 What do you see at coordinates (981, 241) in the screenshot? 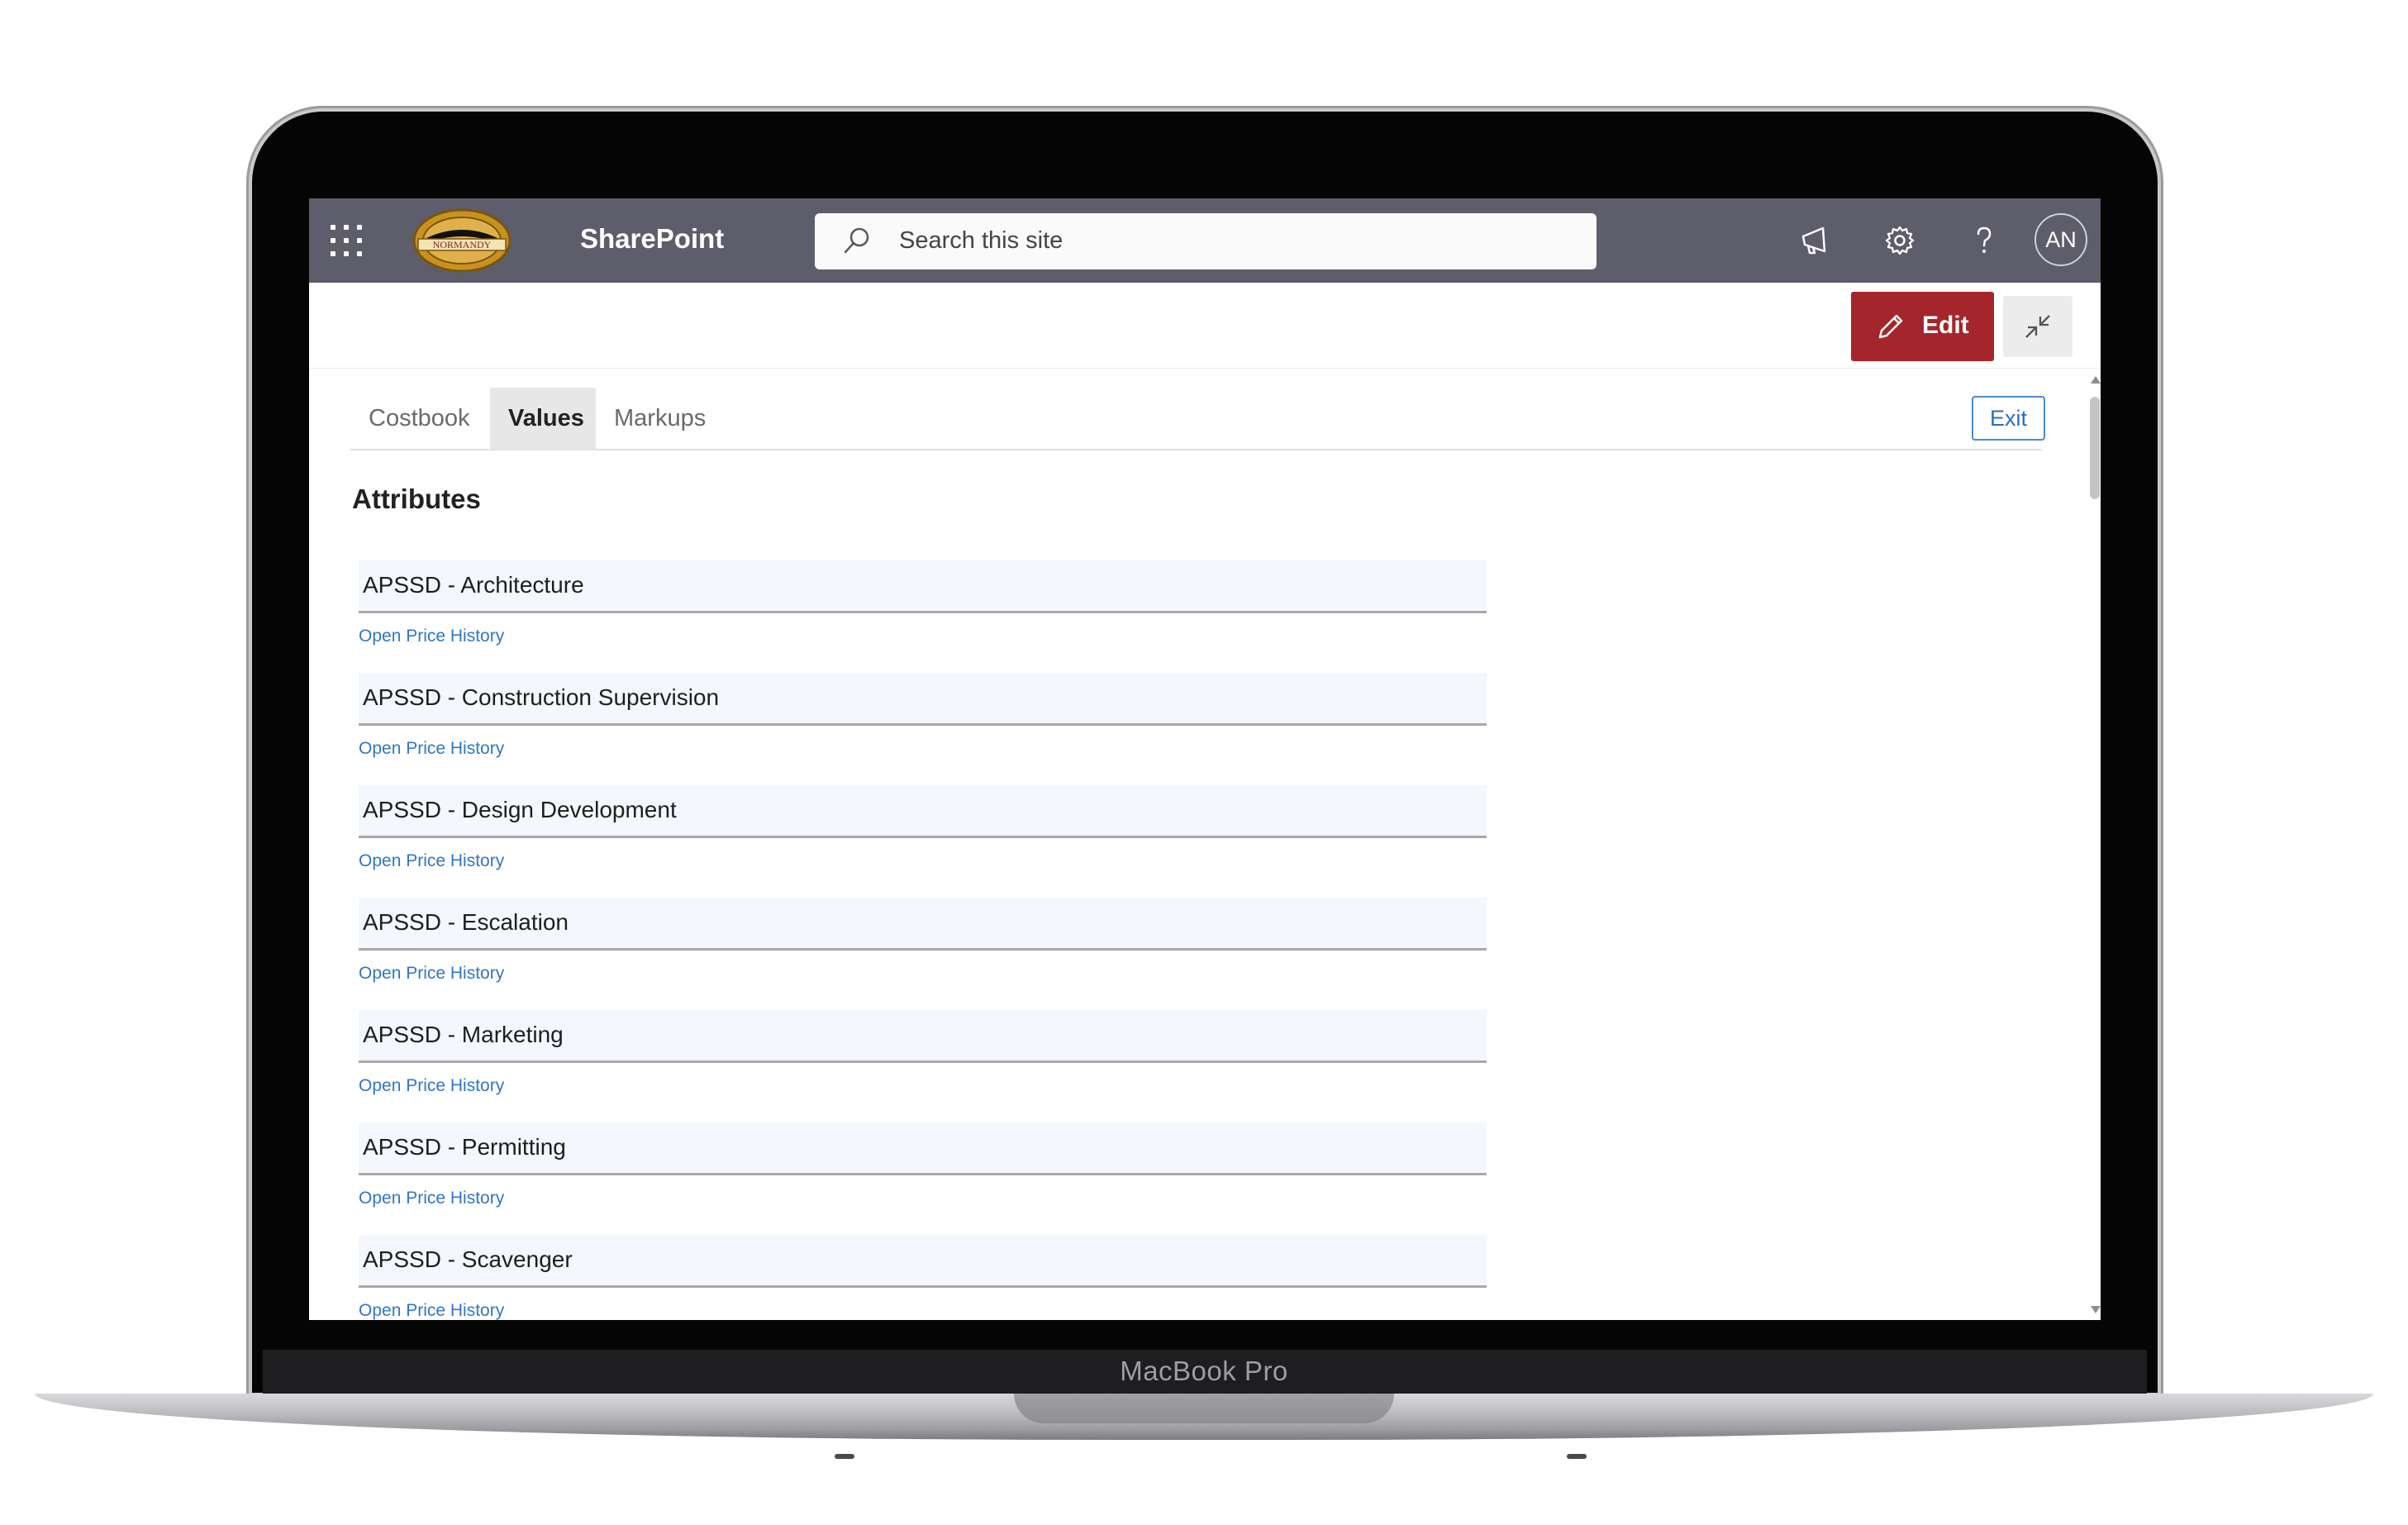
I see `search-input: Search this site` at bounding box center [981, 241].